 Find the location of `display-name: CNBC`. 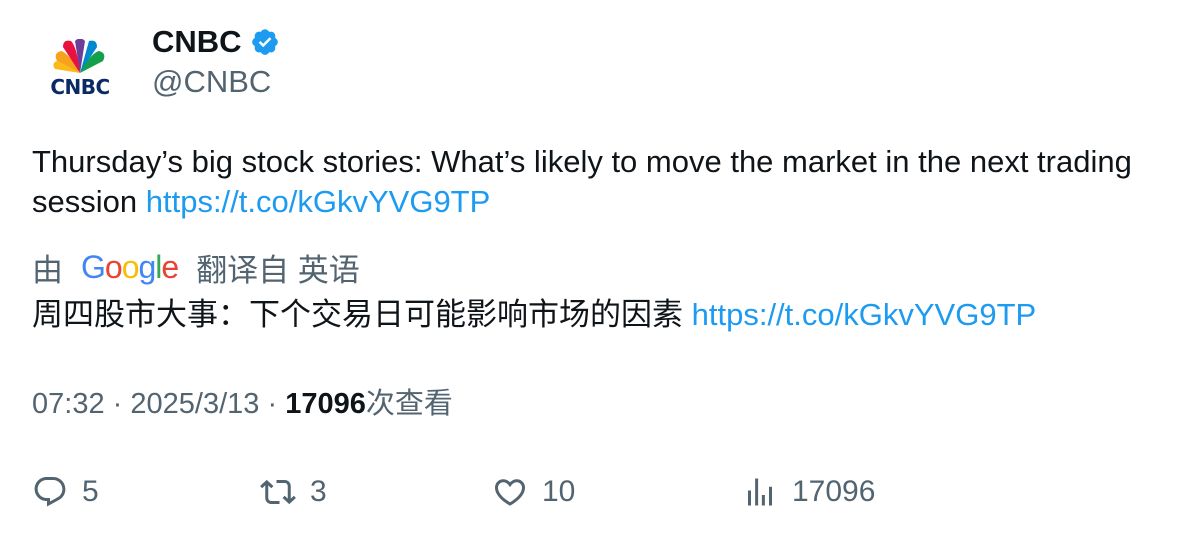

display-name: CNBC is located at coordinates (197, 42).